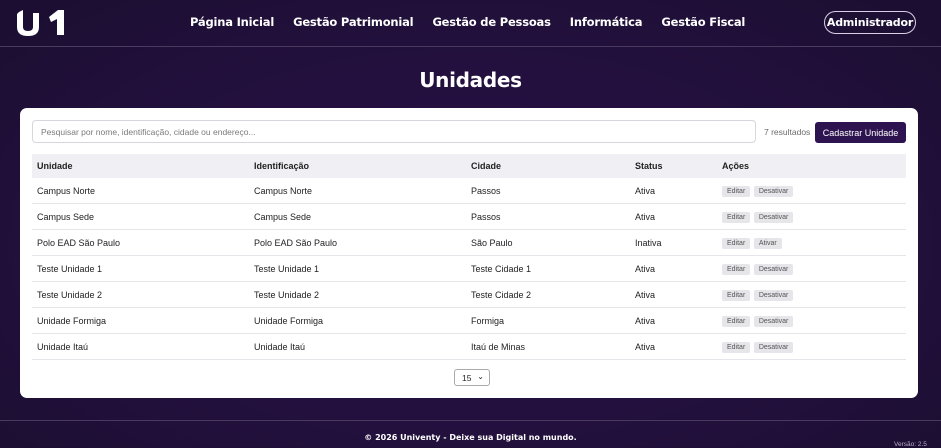 The image size is (941, 448). I want to click on column-header-cidade: Cidade, so click(548, 166).